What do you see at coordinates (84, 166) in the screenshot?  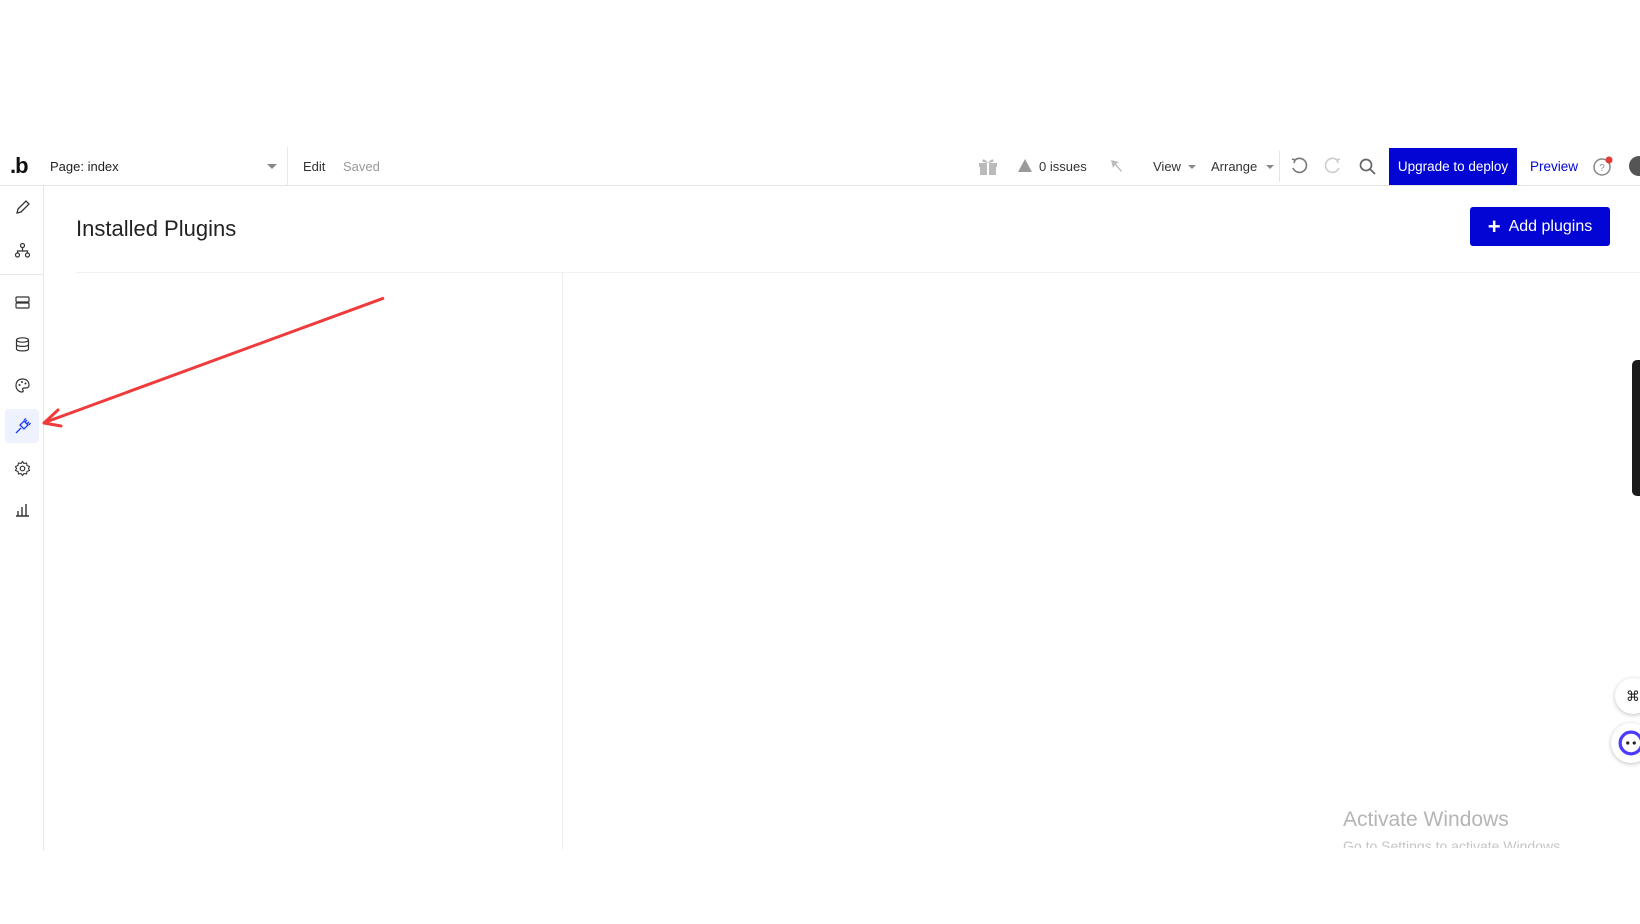 I see `page-selector-label: Page: index` at bounding box center [84, 166].